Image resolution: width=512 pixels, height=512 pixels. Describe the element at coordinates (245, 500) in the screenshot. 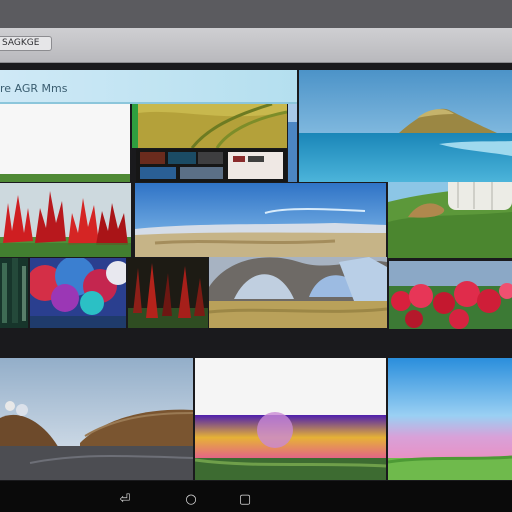

I see `recents-icon: ▢` at that location.